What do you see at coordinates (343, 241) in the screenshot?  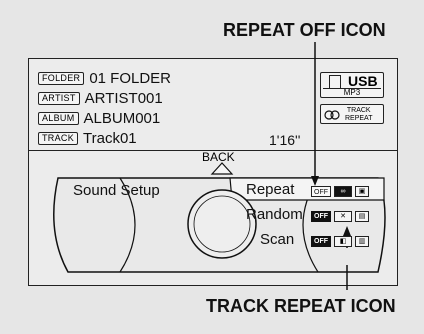 I see `scan-icon: ◧` at bounding box center [343, 241].